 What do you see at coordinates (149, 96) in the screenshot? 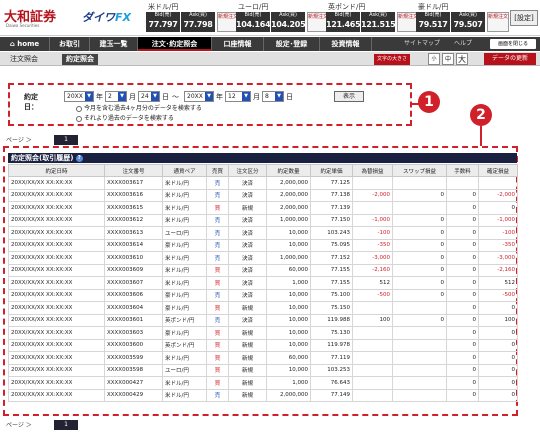
I see `from-day-select: 24 ▼` at bounding box center [149, 96].